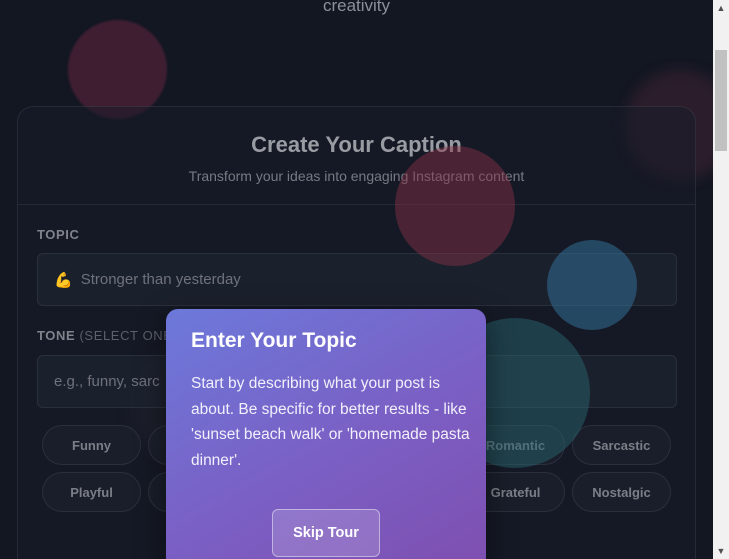 The width and height of the screenshot is (729, 559). Describe the element at coordinates (621, 492) in the screenshot. I see `tone-chip-nostalgic: Nostalgic` at that location.